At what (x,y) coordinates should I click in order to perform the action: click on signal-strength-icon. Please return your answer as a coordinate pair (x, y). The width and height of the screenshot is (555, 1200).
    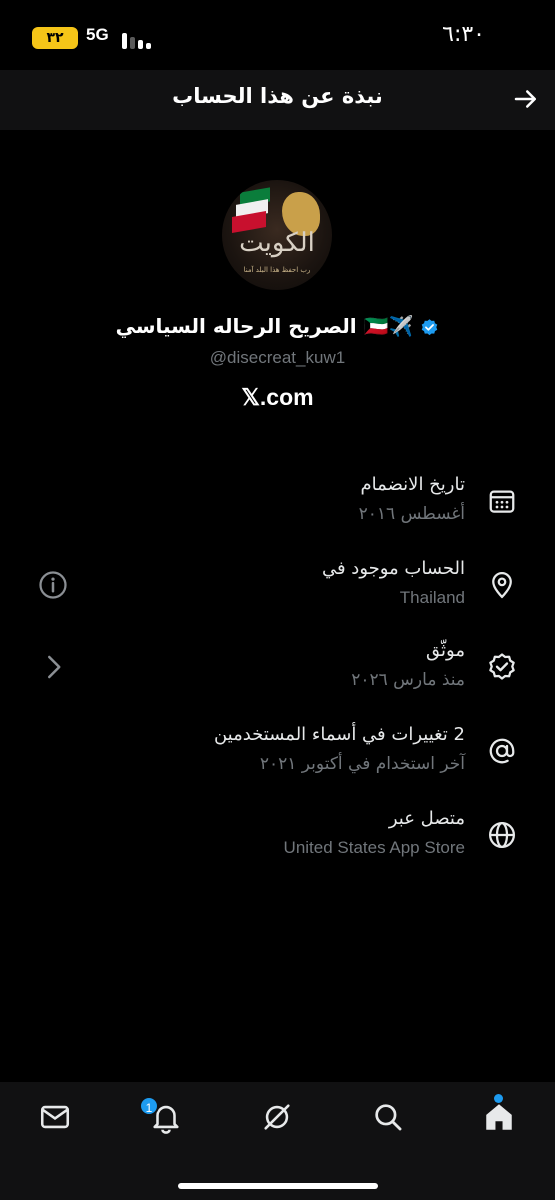
    Looking at the image, I should click on (138, 39).